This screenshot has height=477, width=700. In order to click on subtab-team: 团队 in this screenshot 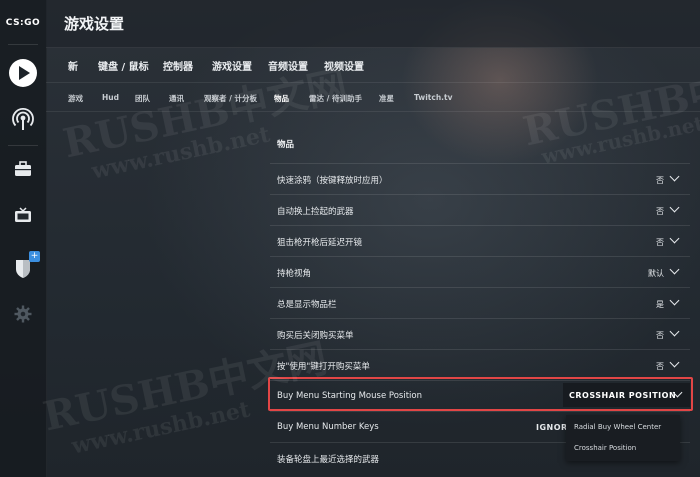, I will do `click(142, 98)`.